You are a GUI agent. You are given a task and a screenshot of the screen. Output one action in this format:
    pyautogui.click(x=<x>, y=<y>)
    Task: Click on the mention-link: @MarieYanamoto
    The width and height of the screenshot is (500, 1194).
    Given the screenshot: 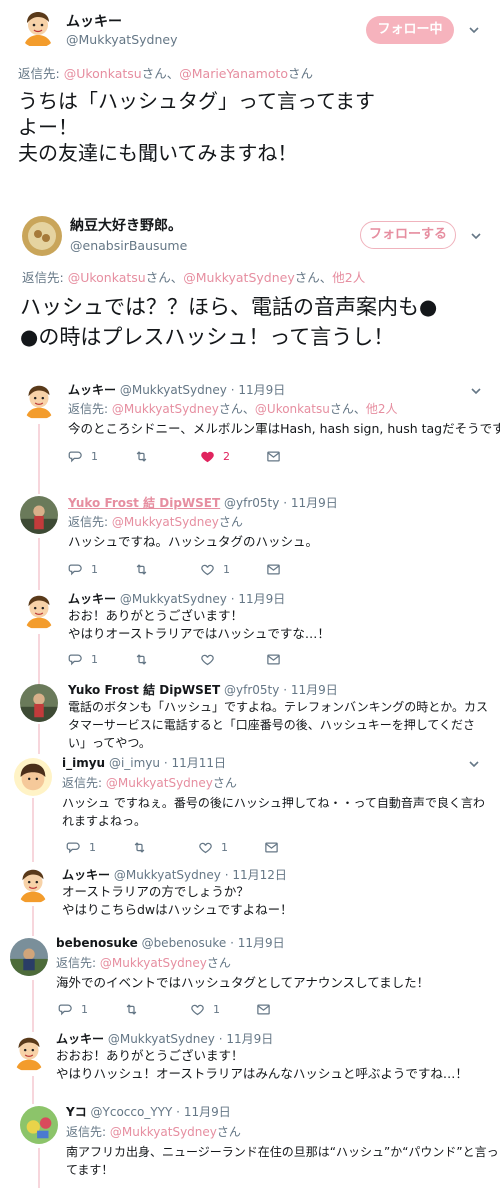 What is the action you would take?
    pyautogui.click(x=233, y=73)
    